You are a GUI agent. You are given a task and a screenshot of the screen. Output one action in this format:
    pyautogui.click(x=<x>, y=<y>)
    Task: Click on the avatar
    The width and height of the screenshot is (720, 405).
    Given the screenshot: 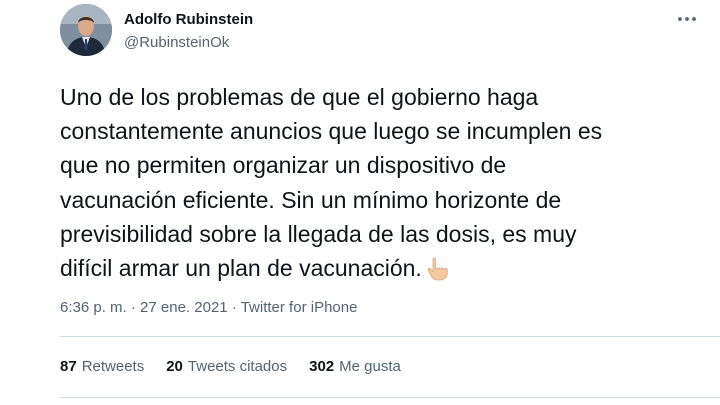 What is the action you would take?
    pyautogui.click(x=86, y=30)
    